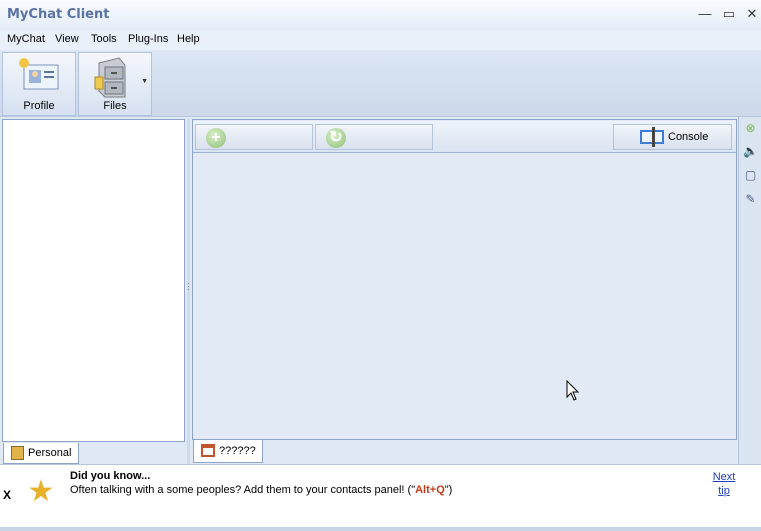  Describe the element at coordinates (752, 14) in the screenshot. I see `close-button: ✕` at that location.